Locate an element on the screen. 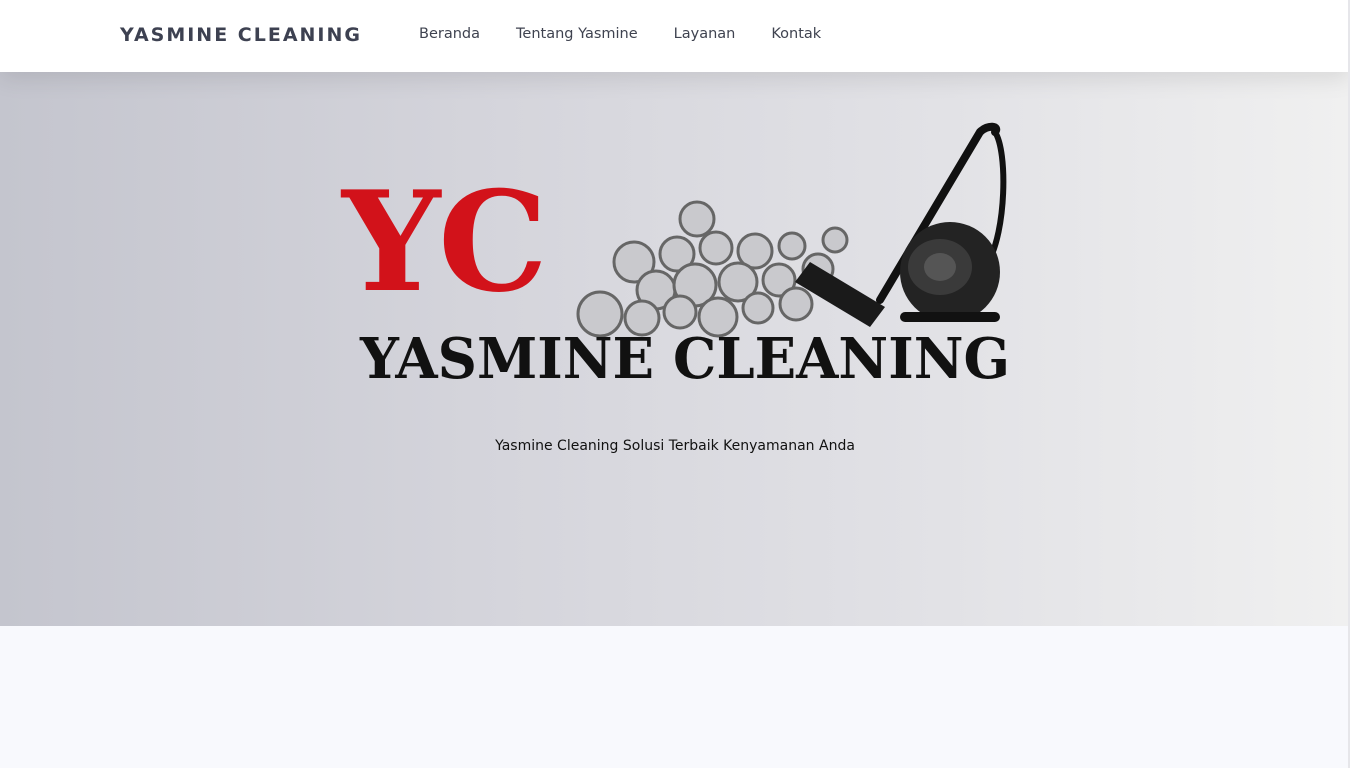 The height and width of the screenshot is (768, 1350). logo-monogram: YC is located at coordinates (444, 241).